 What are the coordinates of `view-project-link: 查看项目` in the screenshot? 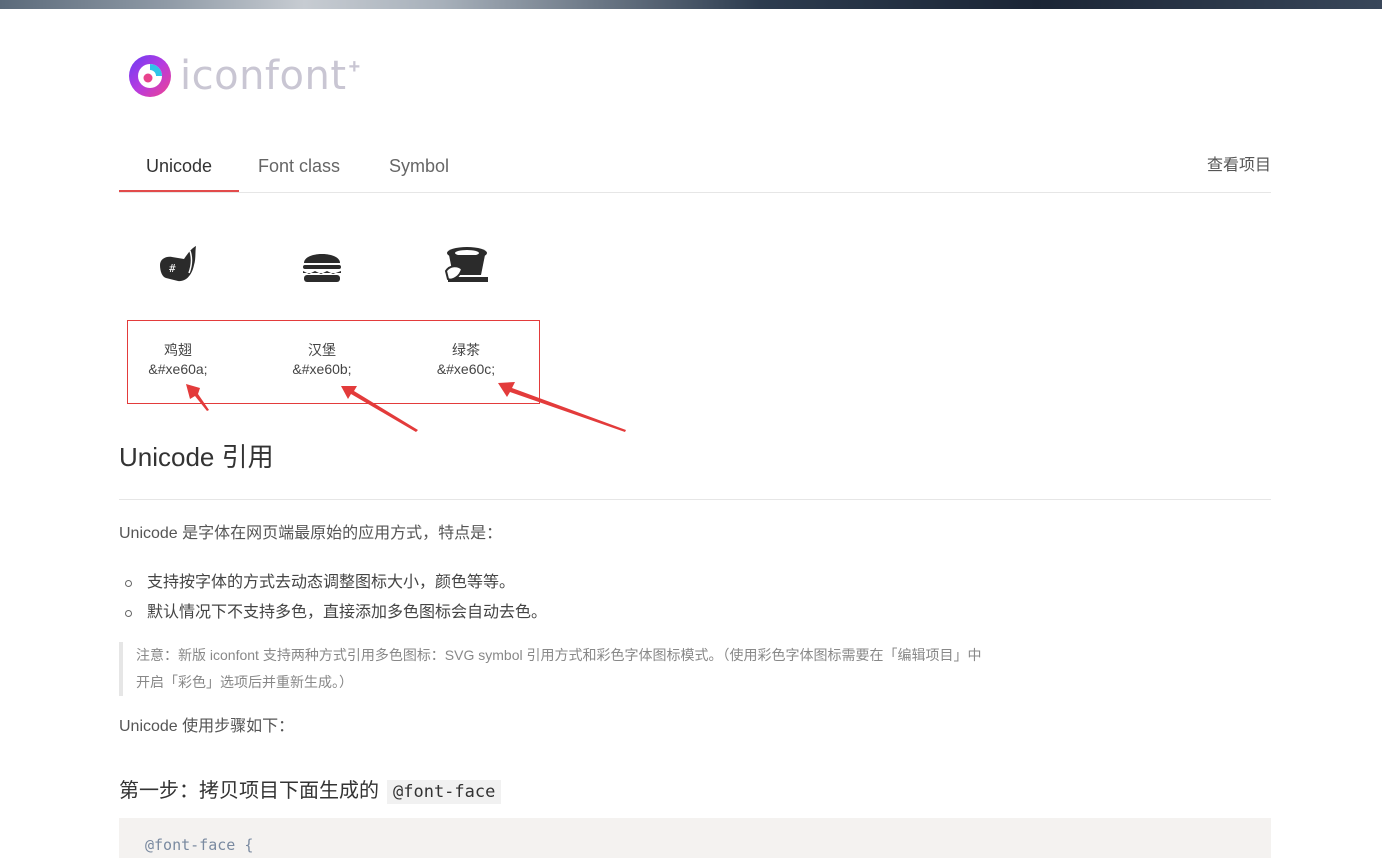 It's located at (1239, 166).